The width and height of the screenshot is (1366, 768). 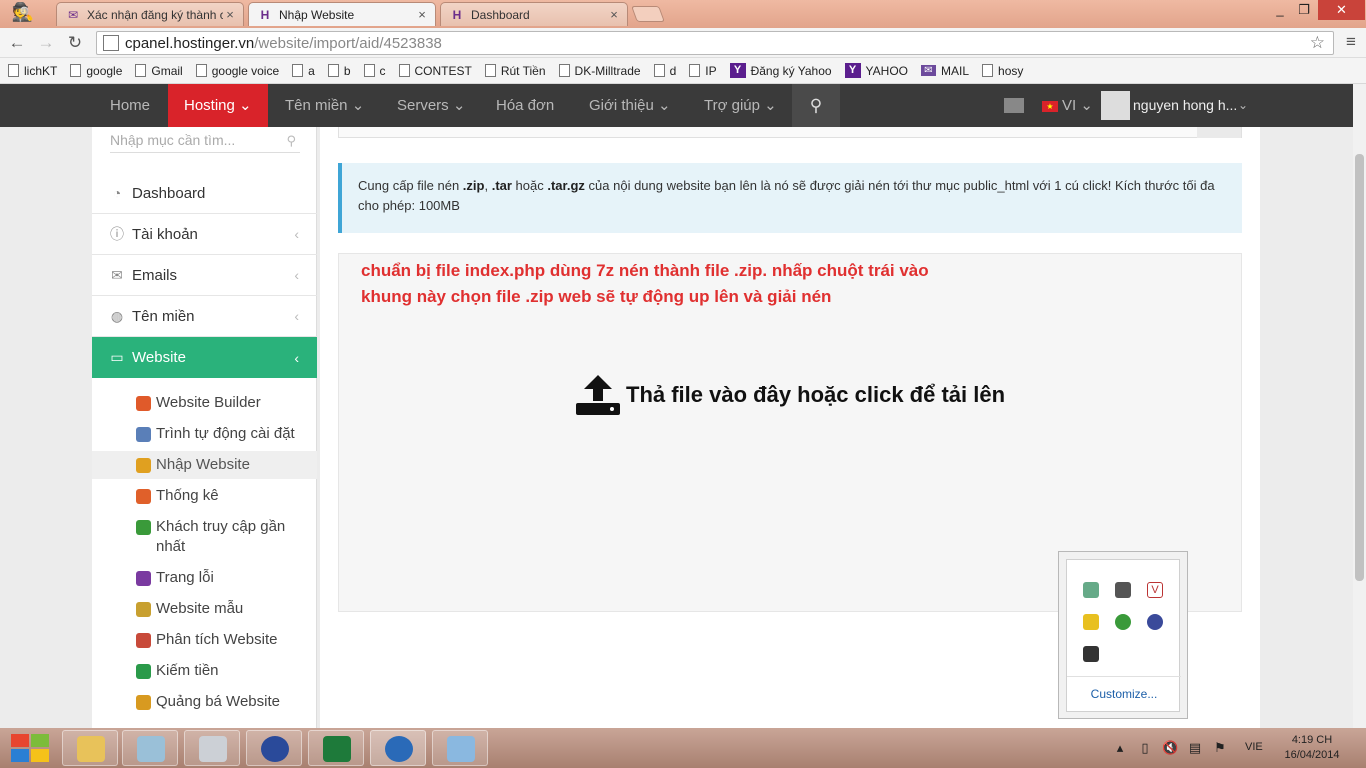 I want to click on tab-email-confirm: ✉ Xác nhận đăng ký thành c ×, so click(x=150, y=14).